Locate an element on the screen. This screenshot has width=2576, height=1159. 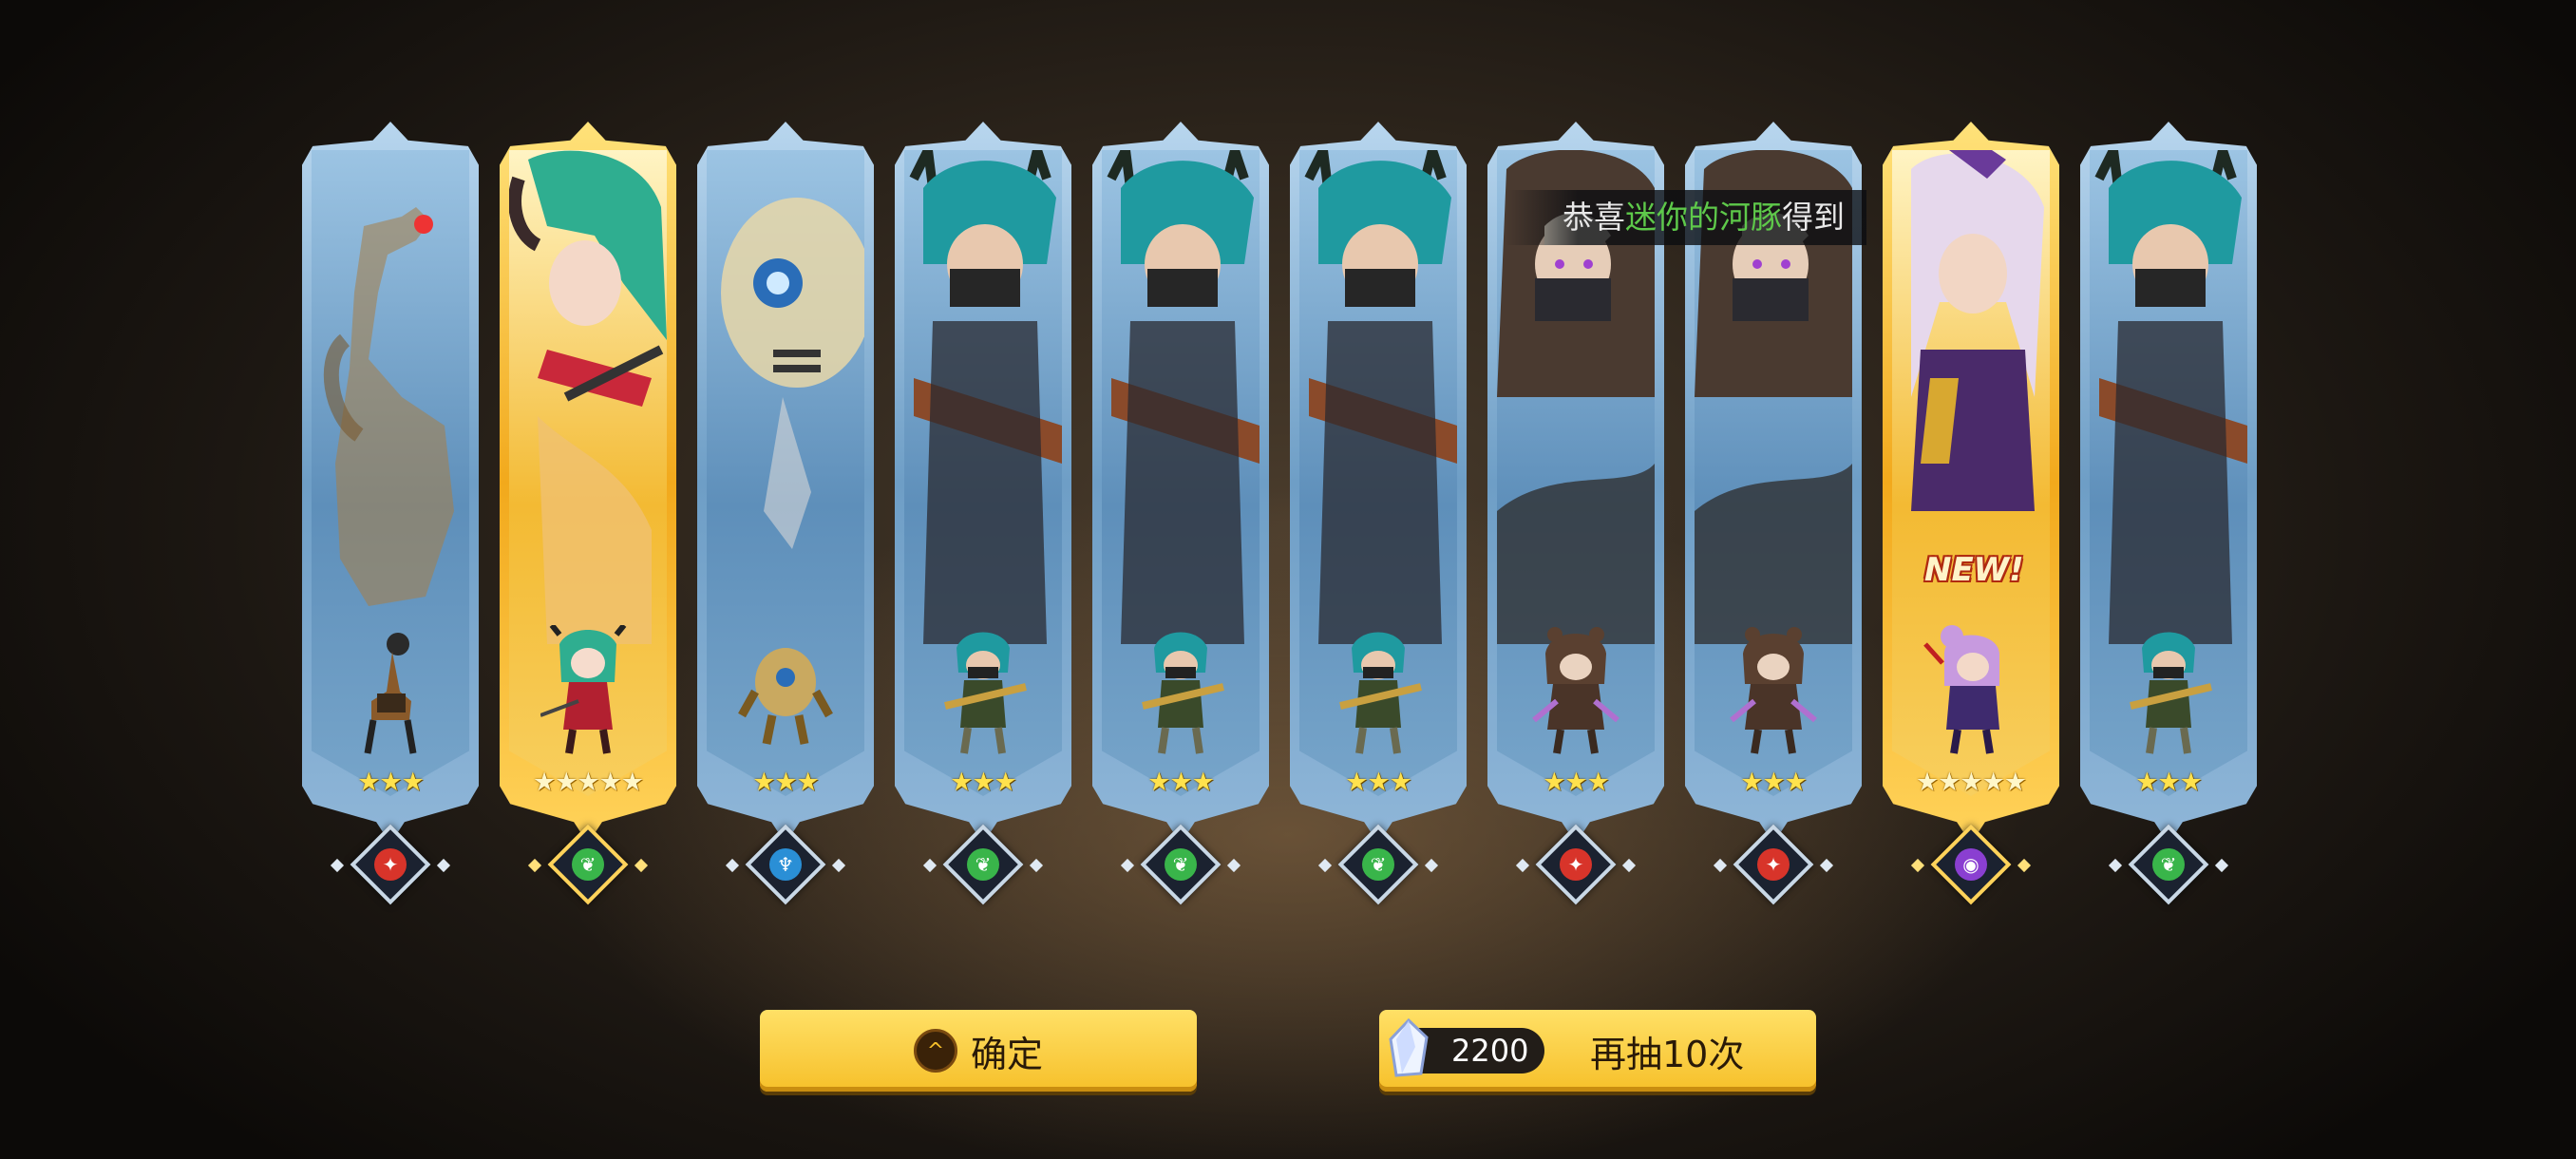
toast-player-name: 迷你的河豚 is located at coordinates (1703, 217).